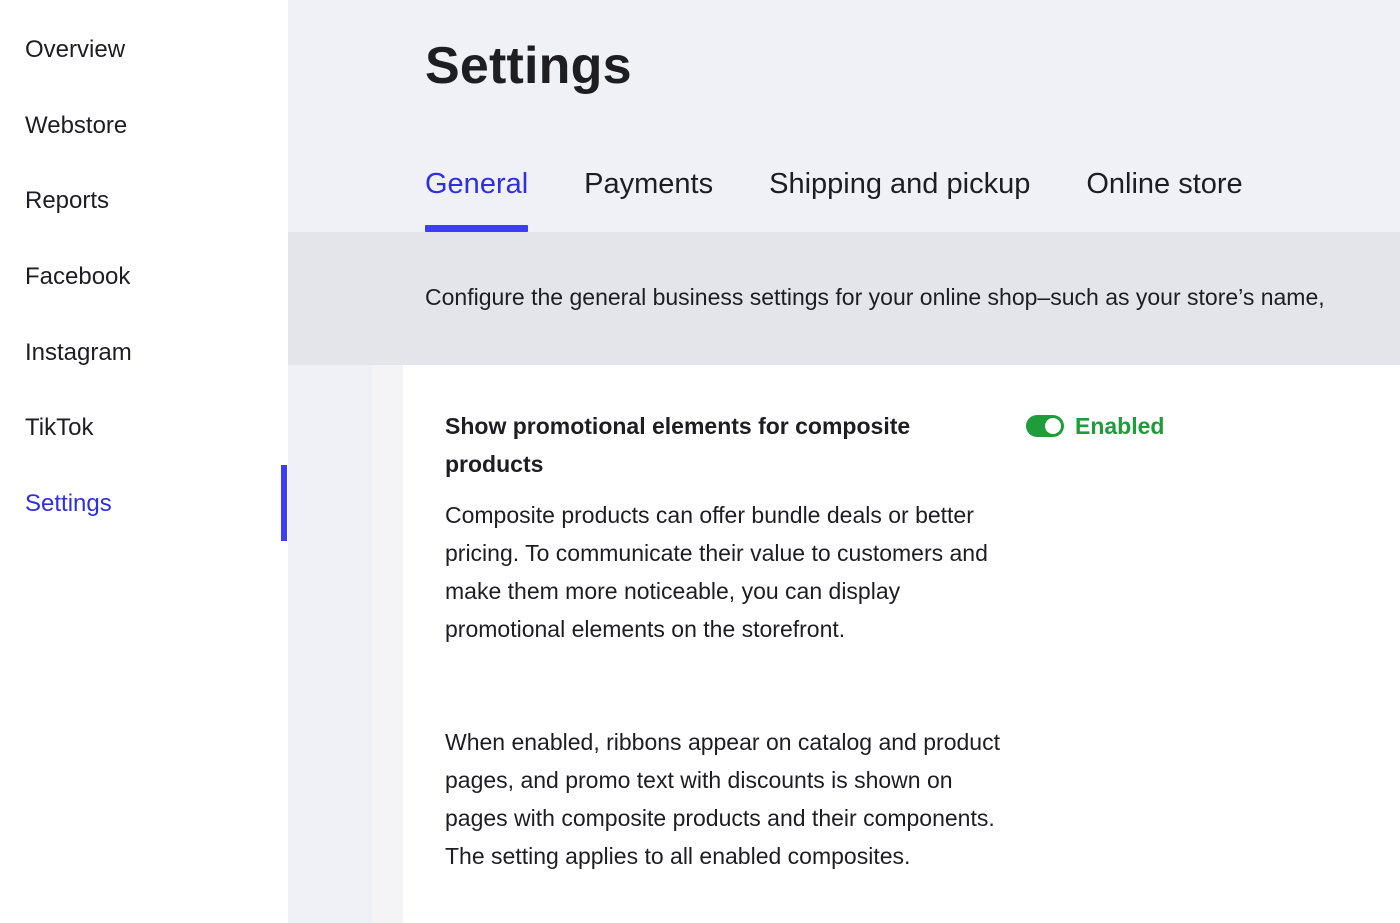 This screenshot has height=923, width=1400. Describe the element at coordinates (144, 504) in the screenshot. I see `sidebar-item-settings: Settings` at that location.